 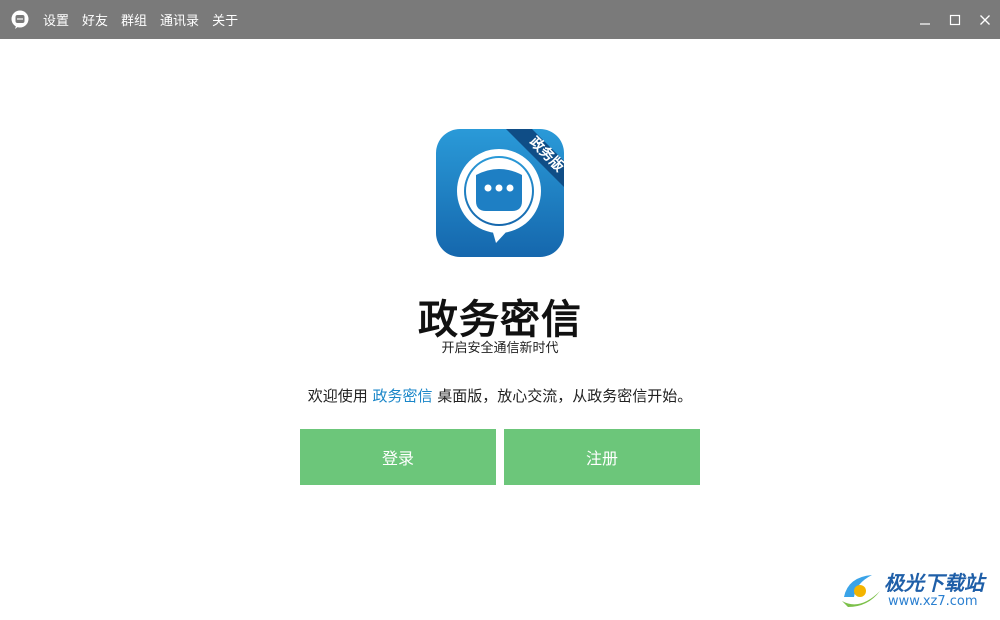 I want to click on welcome-message: 欢迎使用 政务密信 桌面版，放心交流，从政务密信开始。, so click(x=500, y=395).